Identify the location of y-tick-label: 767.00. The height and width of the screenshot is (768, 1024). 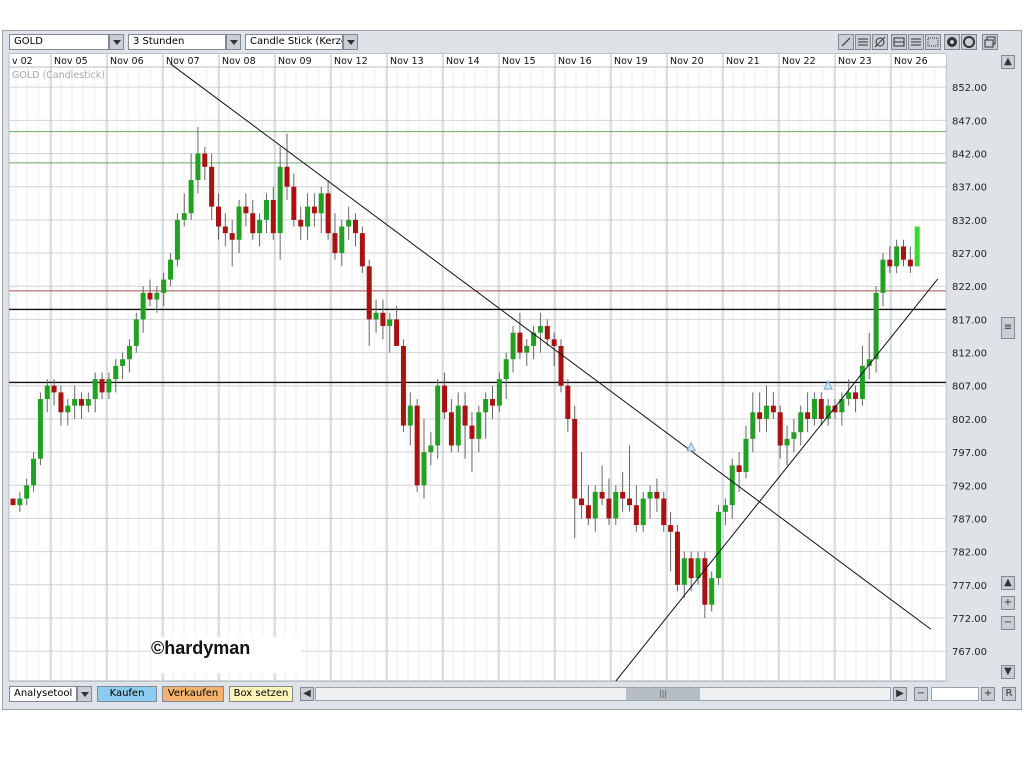
(969, 652).